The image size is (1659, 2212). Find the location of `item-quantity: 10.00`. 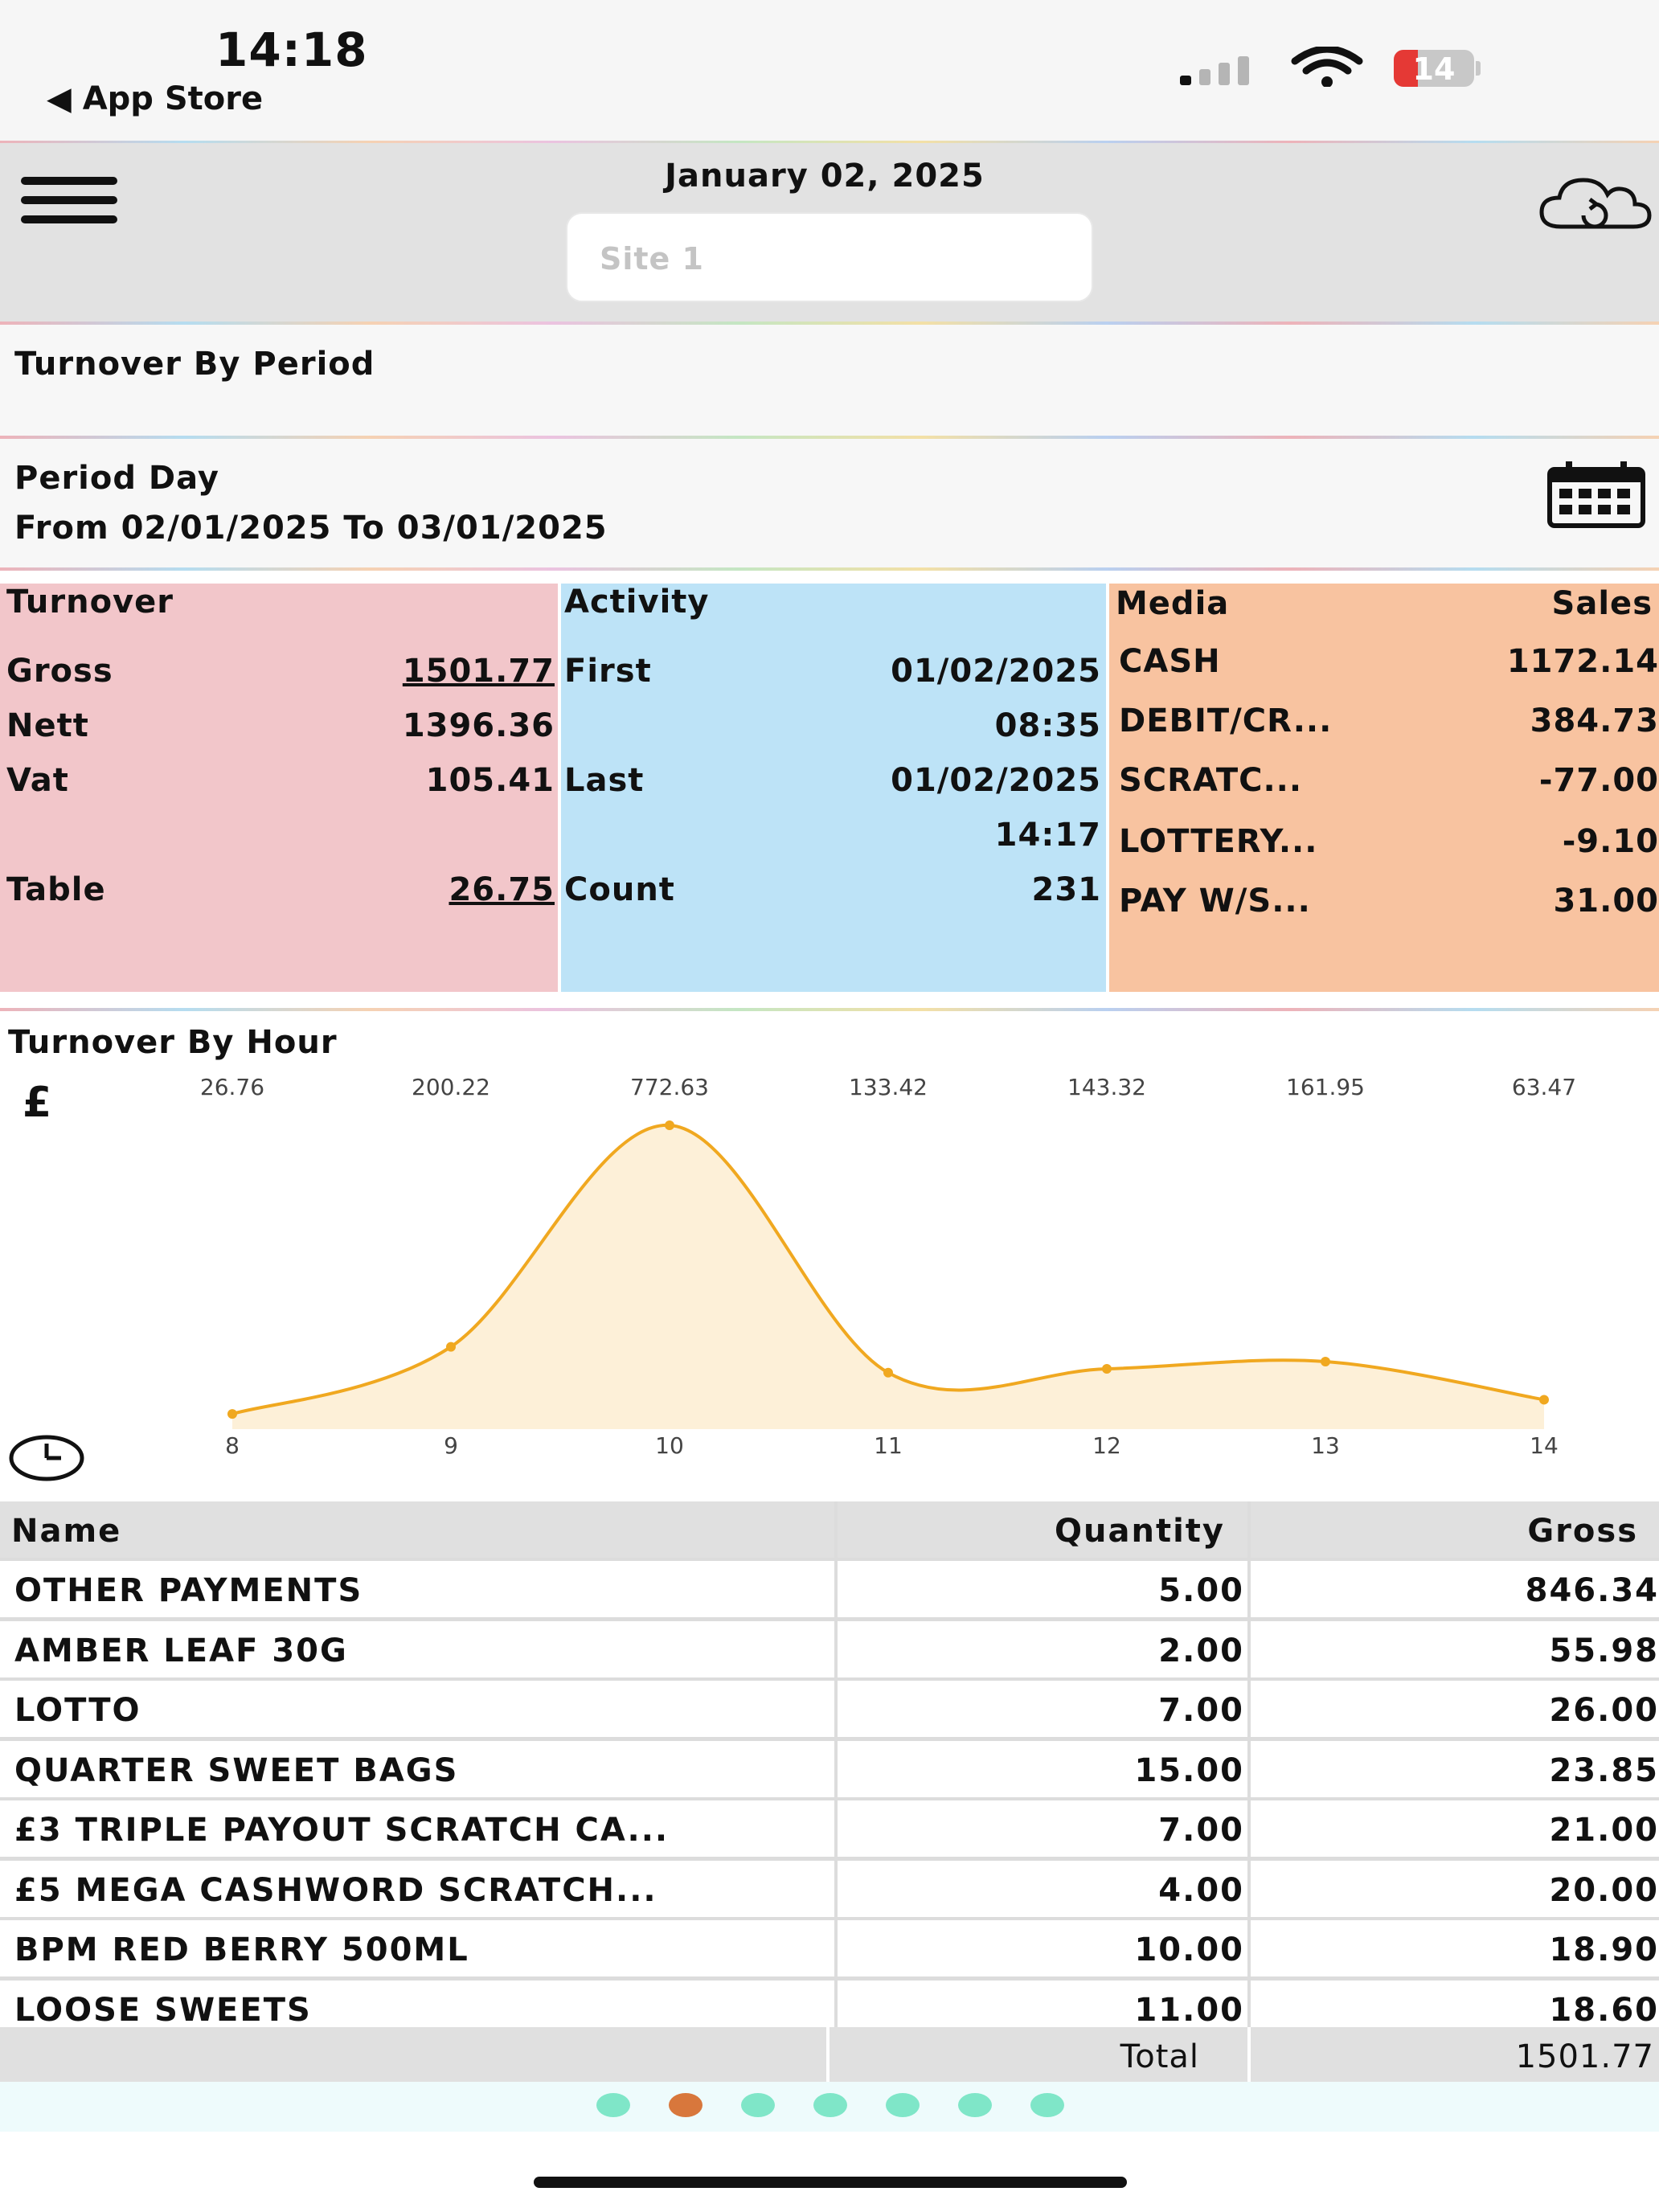

item-quantity: 10.00 is located at coordinates (1042, 1948).